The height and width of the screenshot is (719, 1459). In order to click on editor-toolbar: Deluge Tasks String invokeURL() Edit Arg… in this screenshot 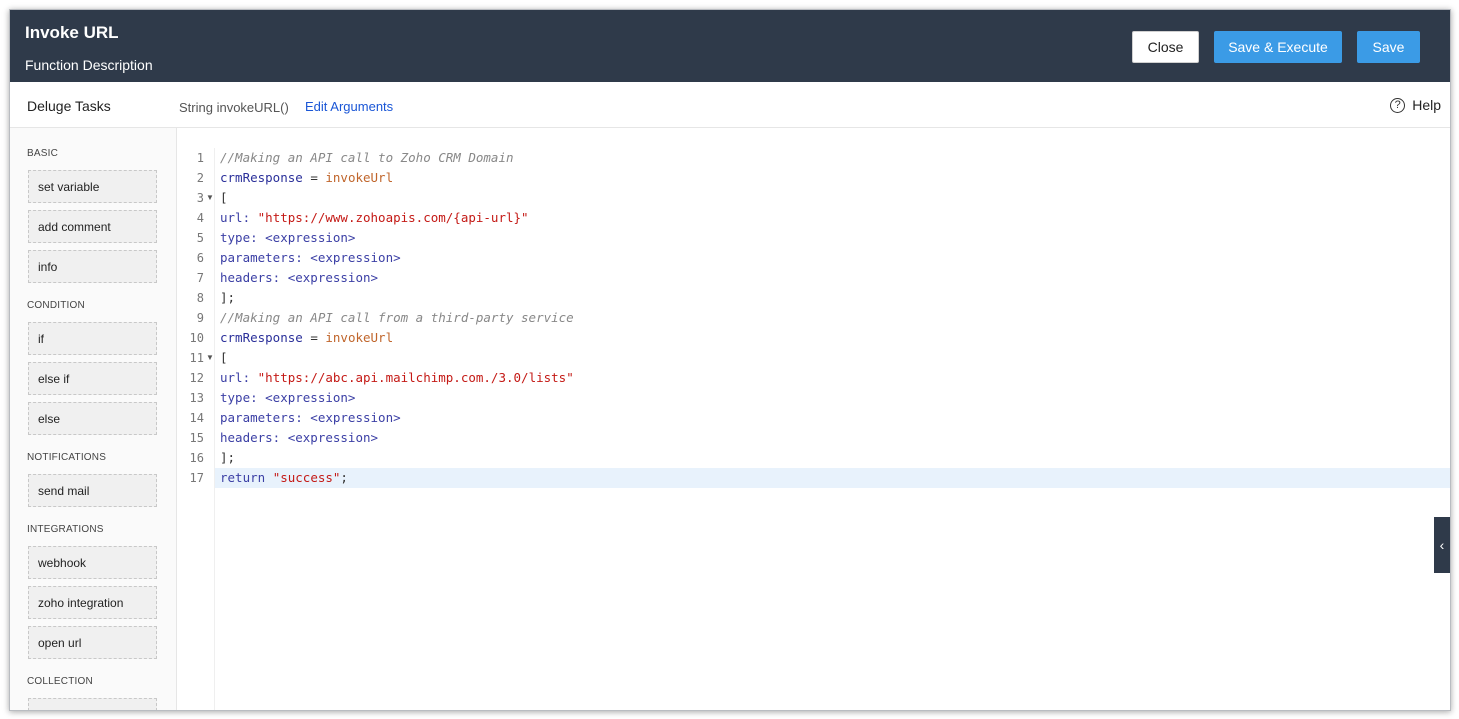, I will do `click(730, 105)`.